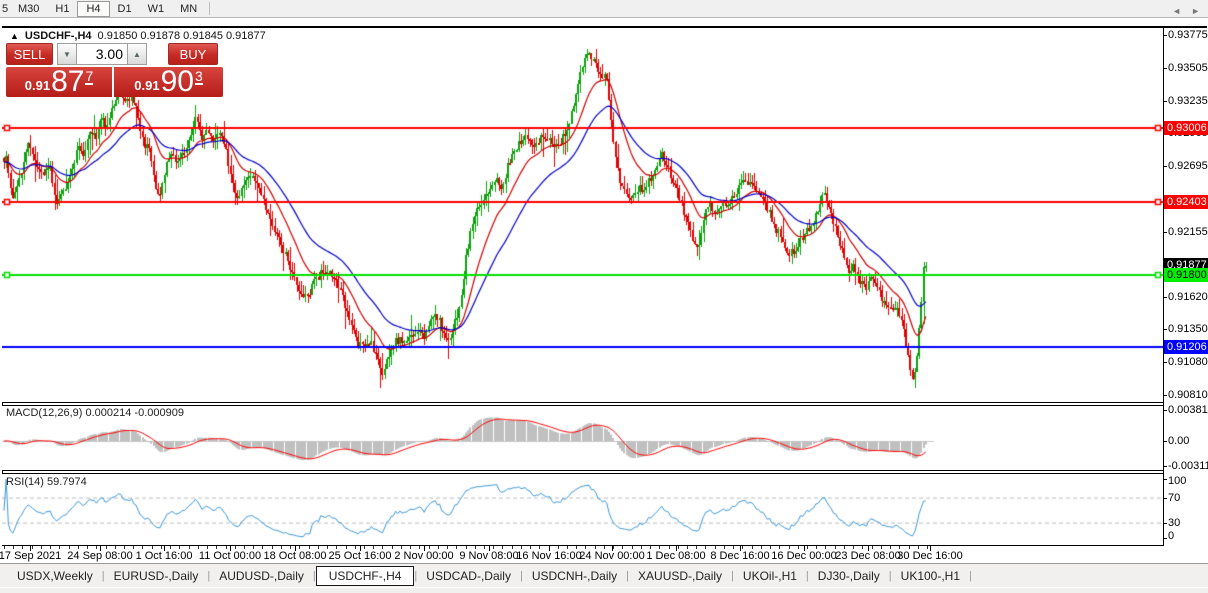 This screenshot has height=593, width=1208. What do you see at coordinates (29, 54) in the screenshot?
I see `sell-button: SELL` at bounding box center [29, 54].